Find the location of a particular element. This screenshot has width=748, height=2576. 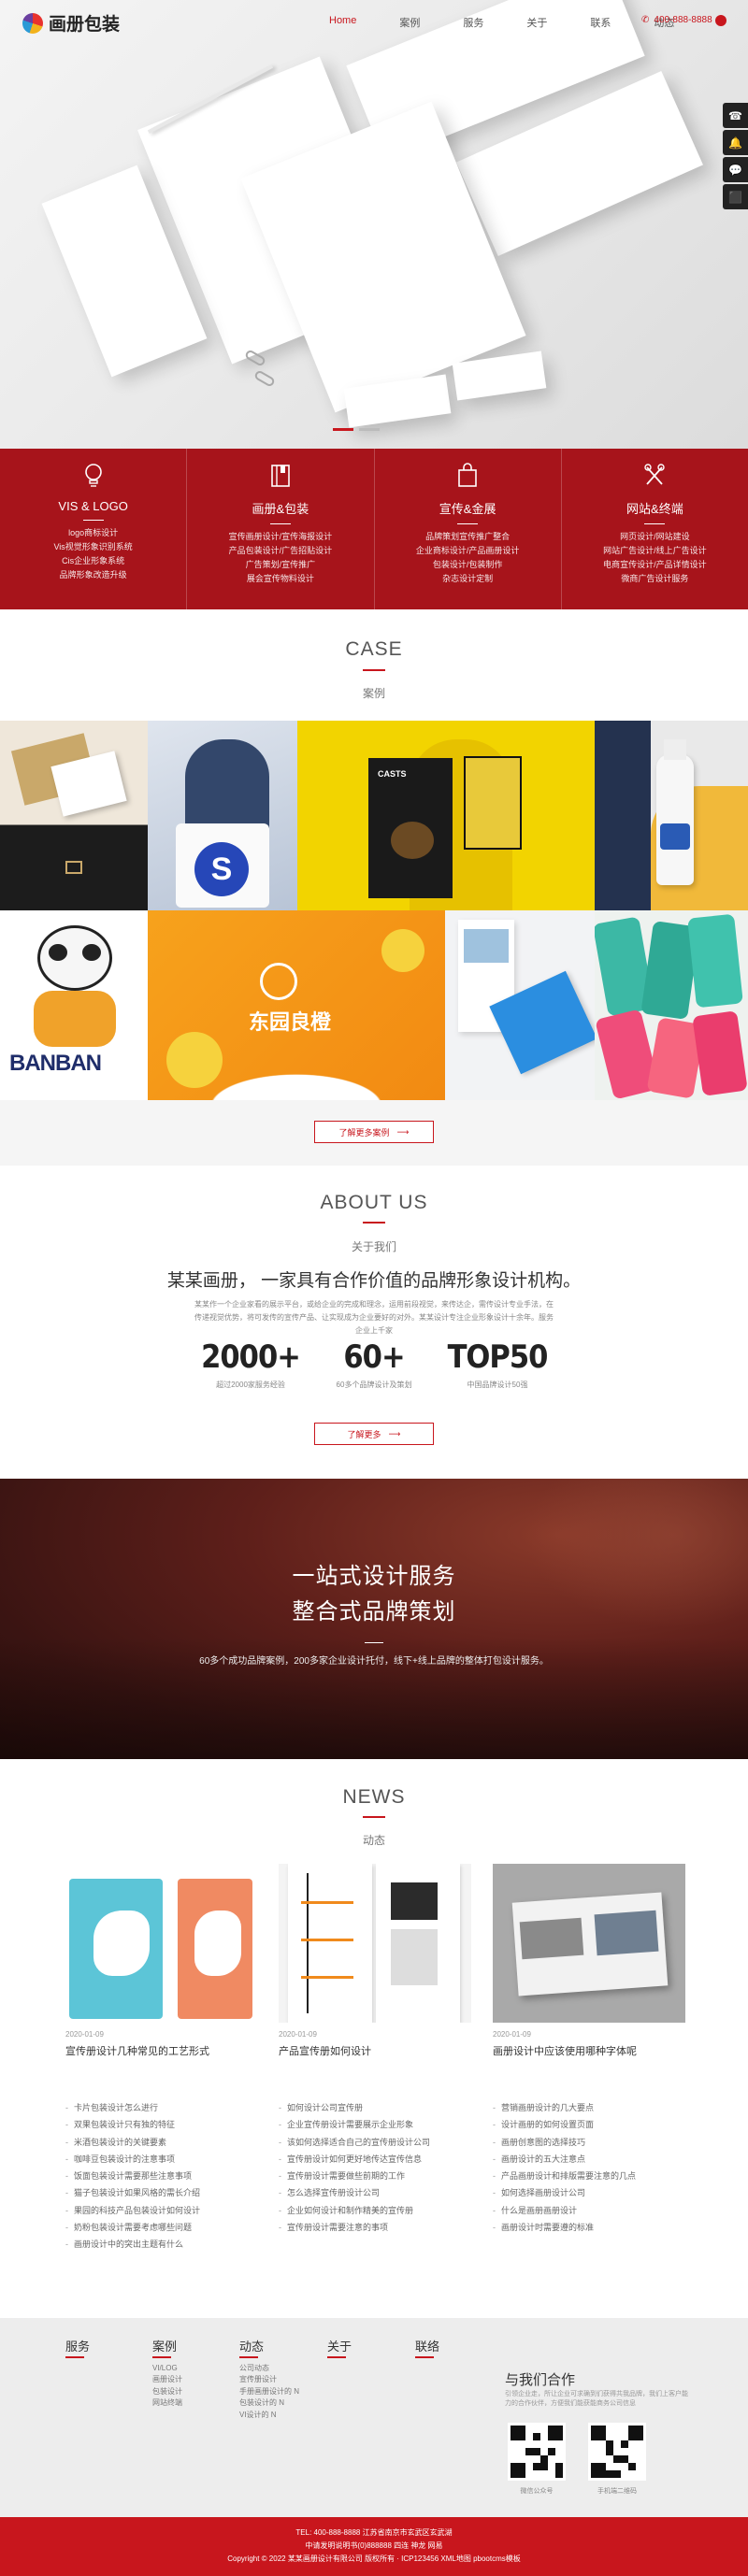

service-item: 电商宣传设计/产品详情设计 is located at coordinates (655, 565).